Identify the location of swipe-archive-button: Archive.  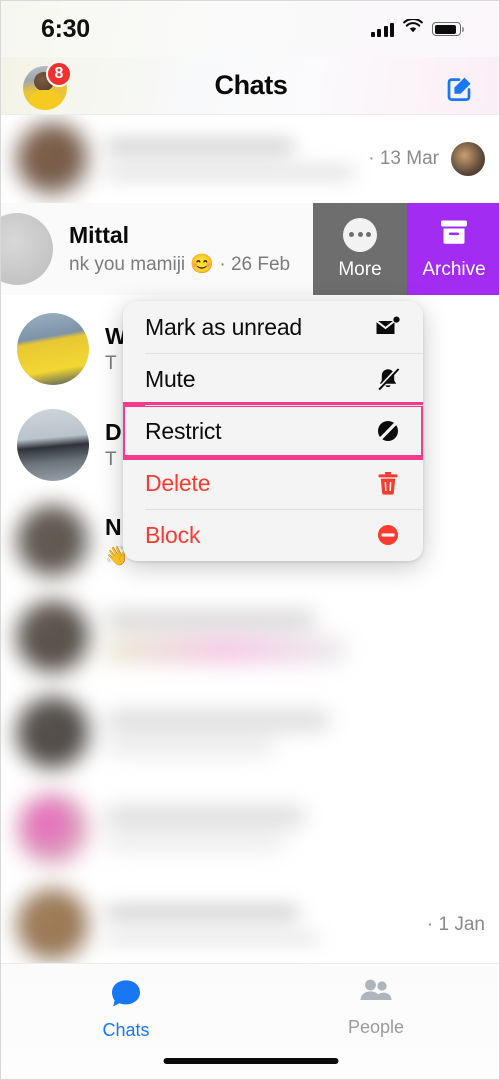
(453, 249).